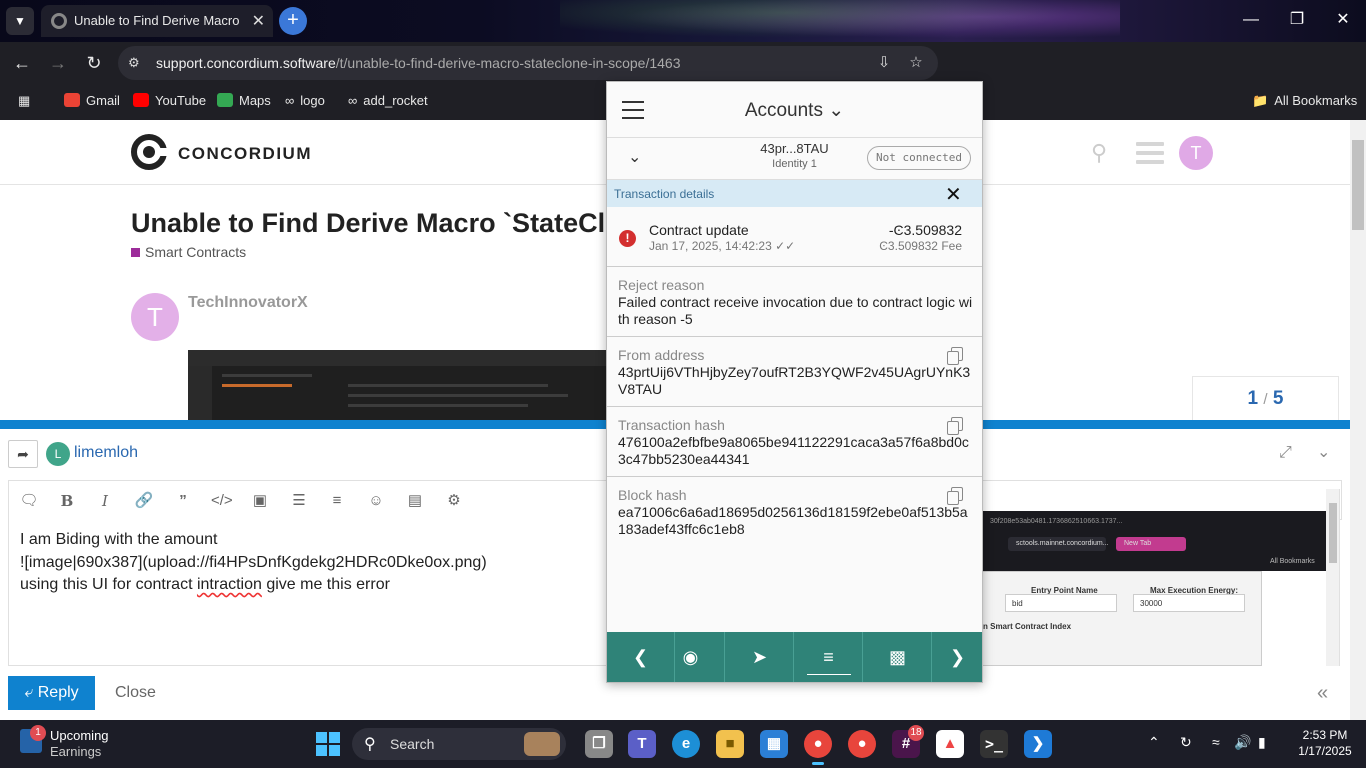  What do you see at coordinates (642, 744) in the screenshot?
I see `teams-icon: T` at bounding box center [642, 744].